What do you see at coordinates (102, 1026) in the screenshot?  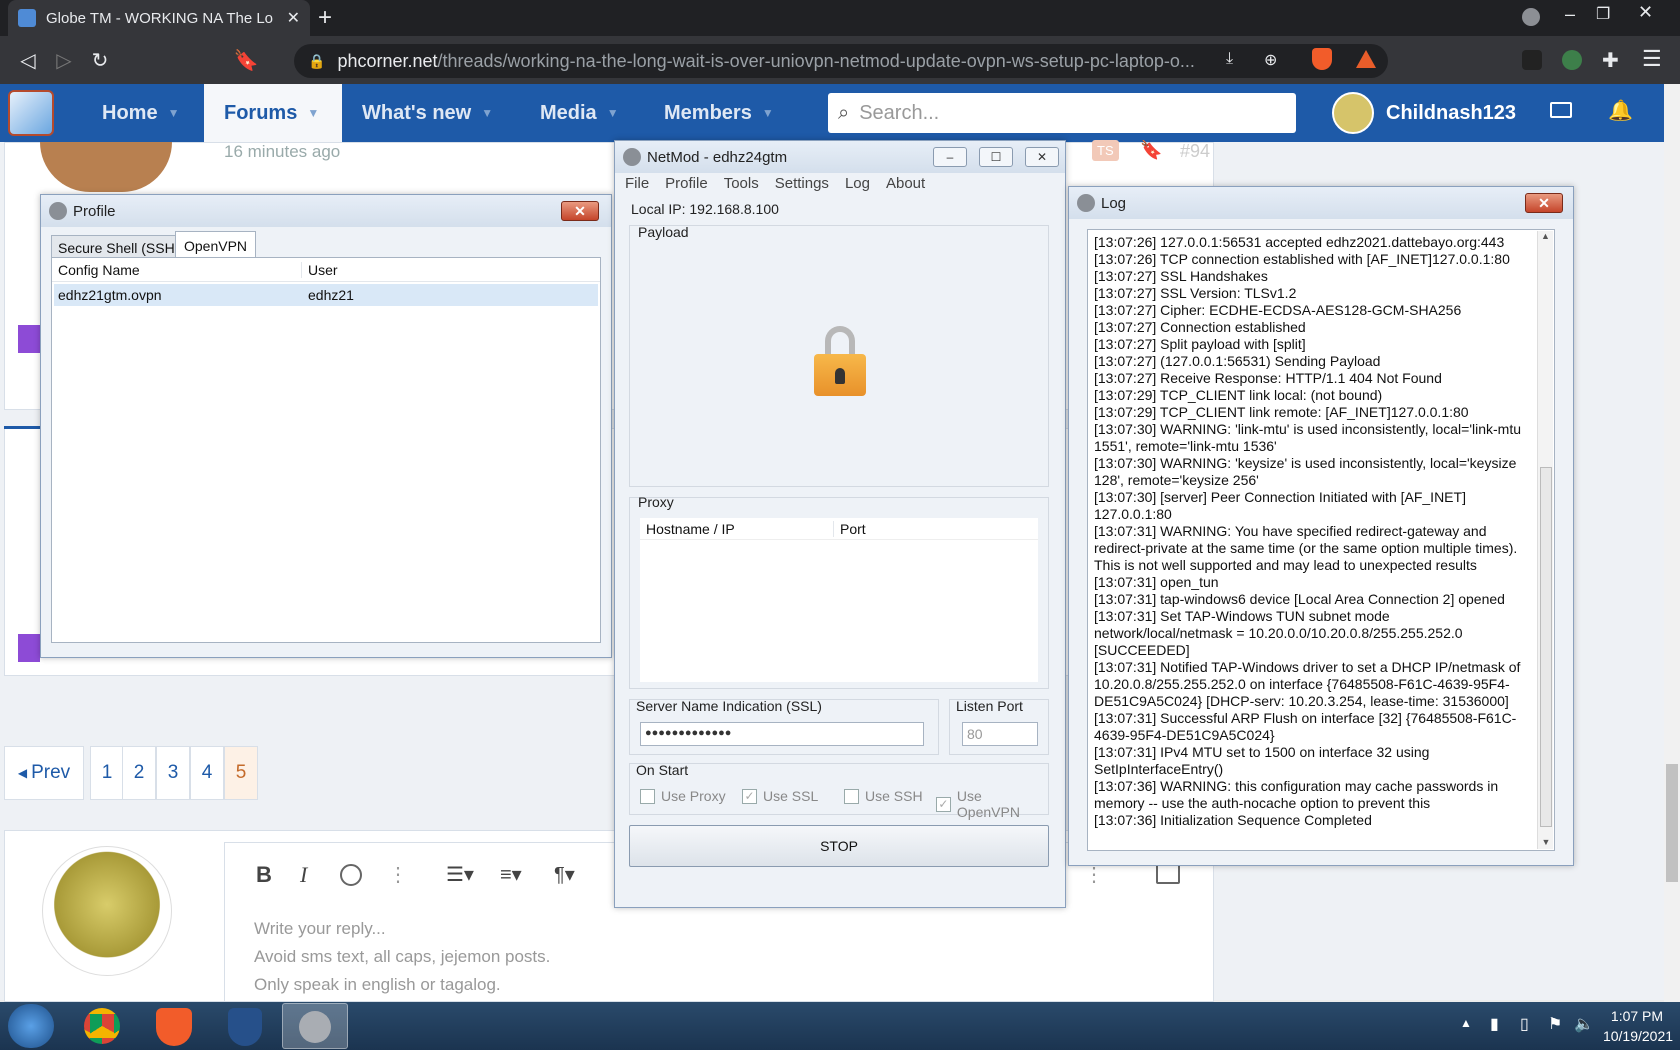 I see `chrome-icon` at bounding box center [102, 1026].